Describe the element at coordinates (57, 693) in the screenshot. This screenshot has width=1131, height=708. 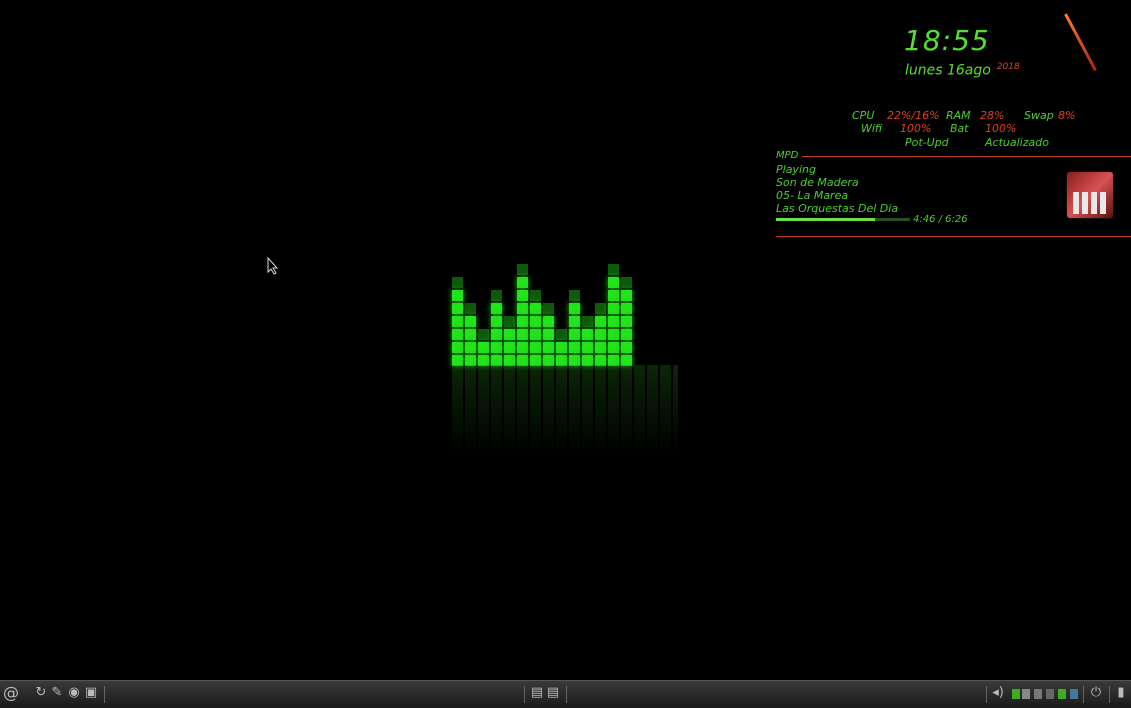
I see `pencil-icon: ✎` at that location.